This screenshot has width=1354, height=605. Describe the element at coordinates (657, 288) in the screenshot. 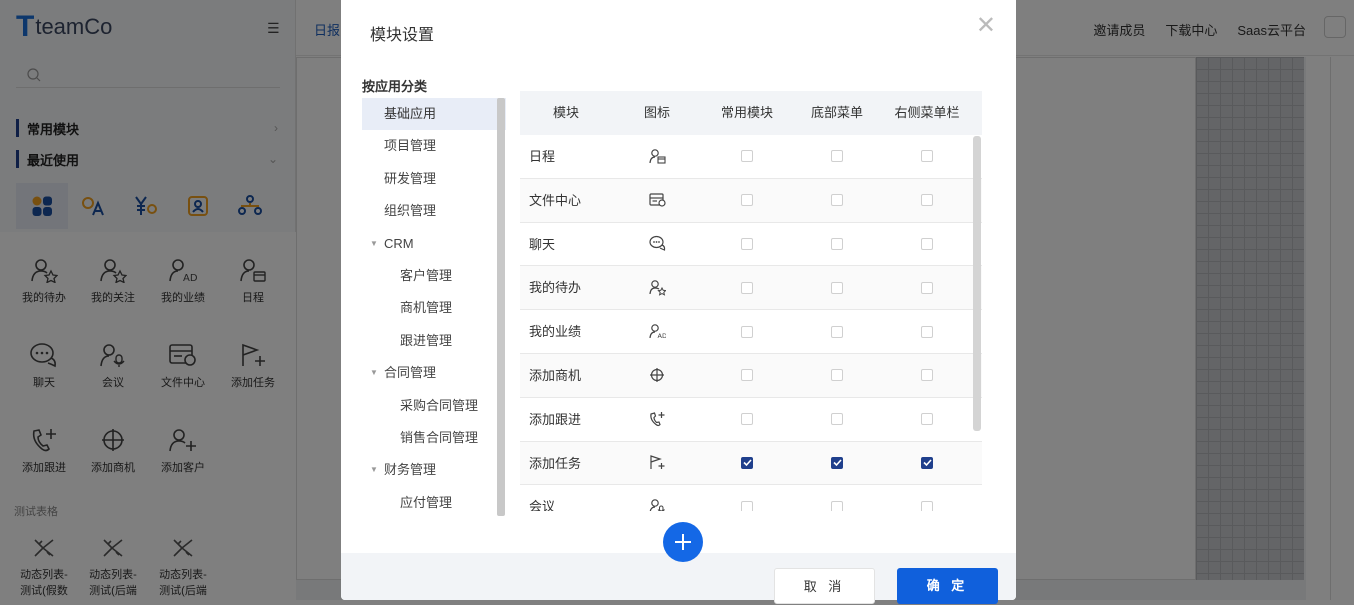

I see `user-star-icon` at that location.